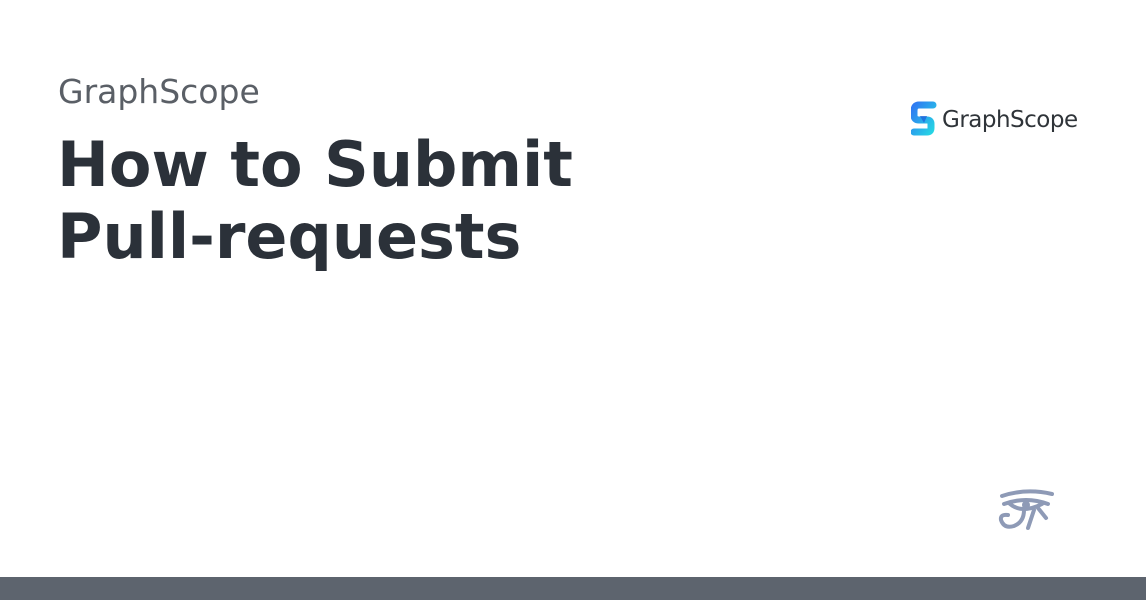  I want to click on graphscope-logo: GraphScope, so click(994, 120).